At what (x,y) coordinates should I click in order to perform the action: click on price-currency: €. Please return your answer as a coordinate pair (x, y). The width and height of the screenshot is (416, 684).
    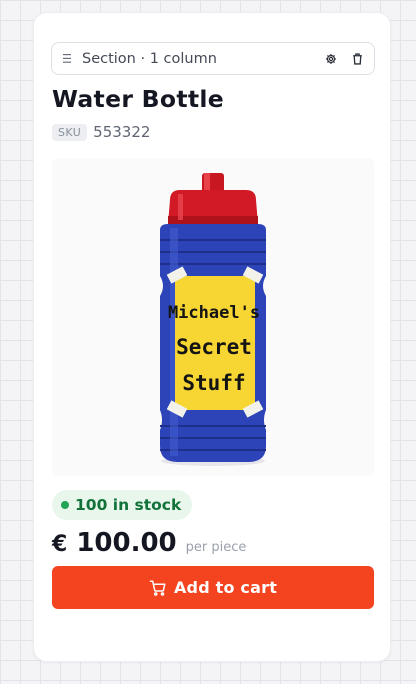
    Looking at the image, I should click on (60, 544).